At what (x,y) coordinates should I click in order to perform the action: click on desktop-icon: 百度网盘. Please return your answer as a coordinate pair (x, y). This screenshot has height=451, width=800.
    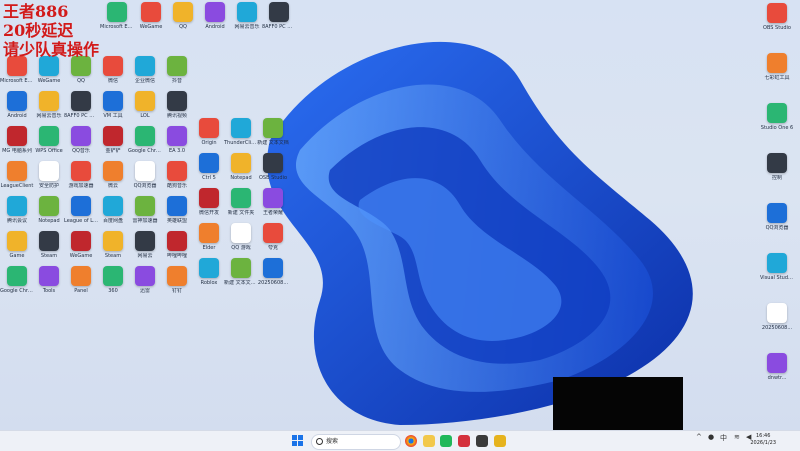
    Looking at the image, I should click on (113, 214).